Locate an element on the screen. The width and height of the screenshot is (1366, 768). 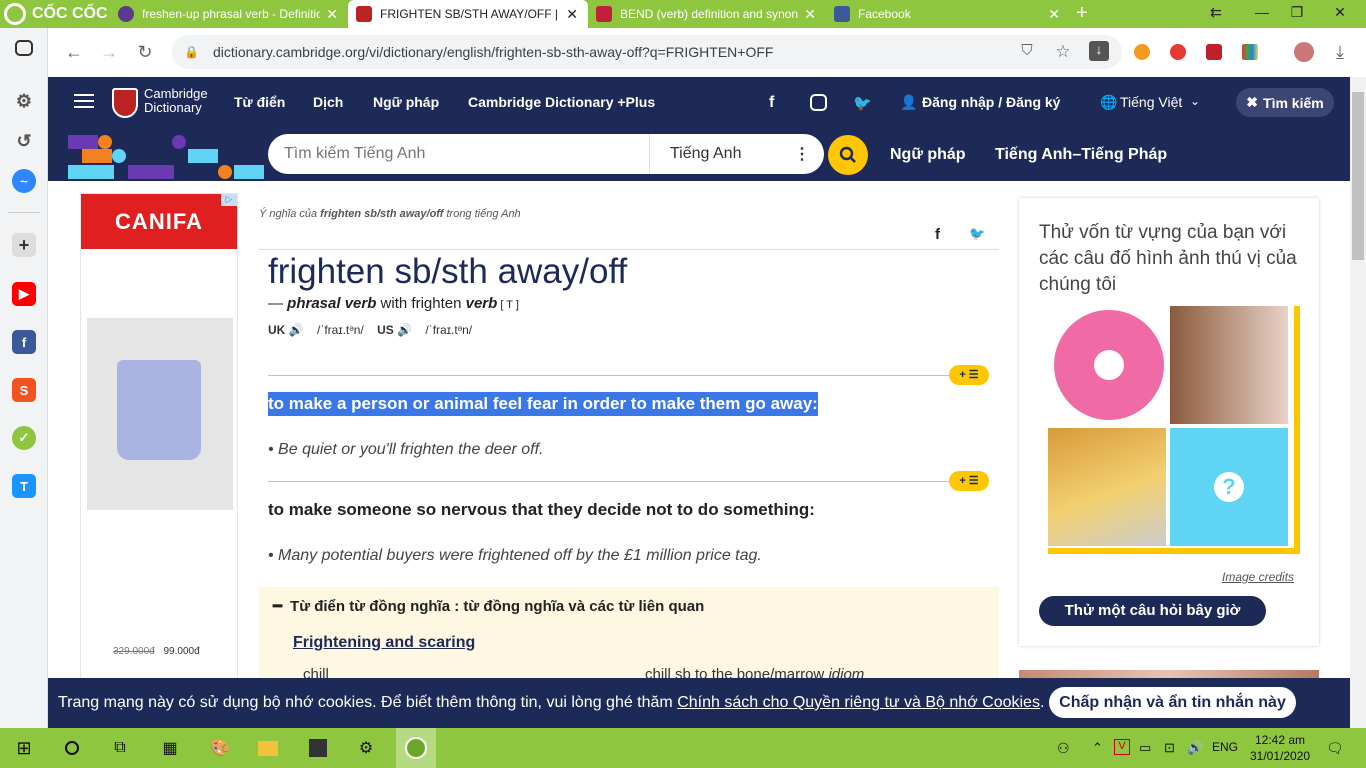
input-language: ENG is located at coordinates (1225, 747).